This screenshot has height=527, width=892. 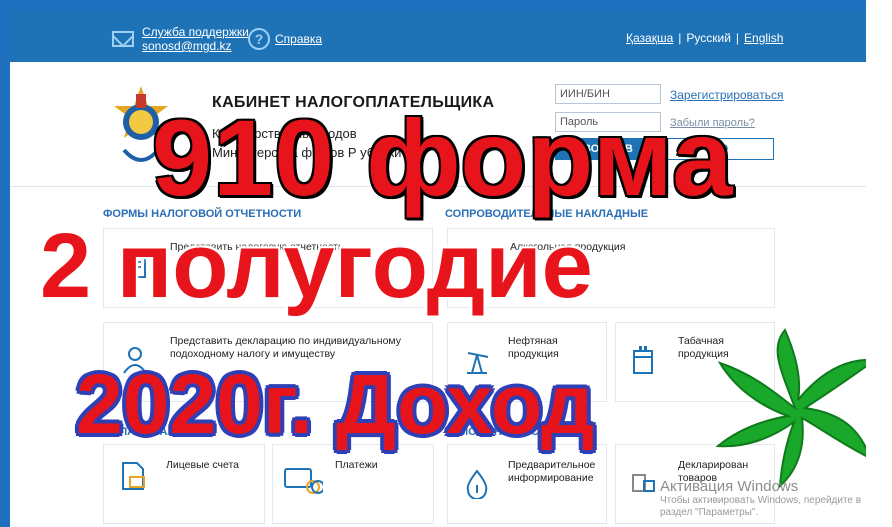 I want to click on frame-margin, so click(x=879, y=263).